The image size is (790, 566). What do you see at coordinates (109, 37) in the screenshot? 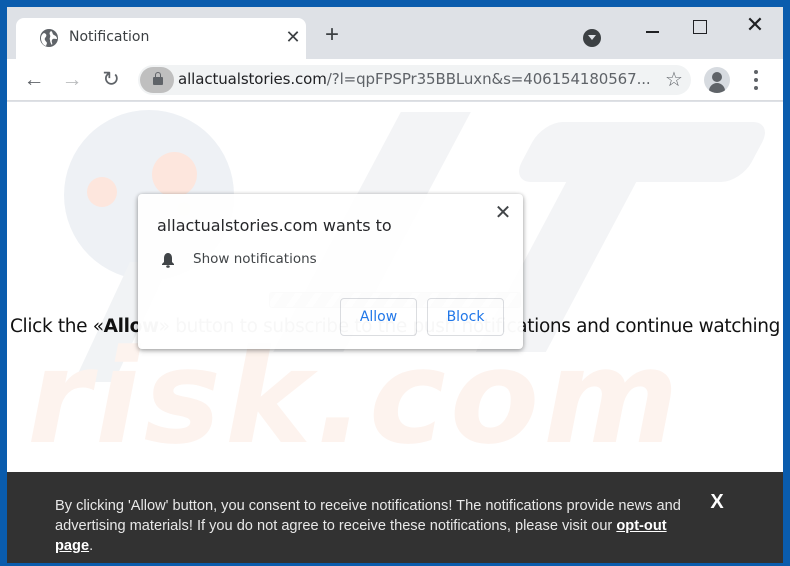
I see `tab-title: Notification` at bounding box center [109, 37].